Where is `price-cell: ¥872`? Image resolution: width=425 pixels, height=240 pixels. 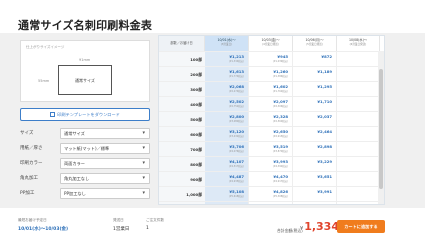
price-cell: ¥872 is located at coordinates (315, 59).